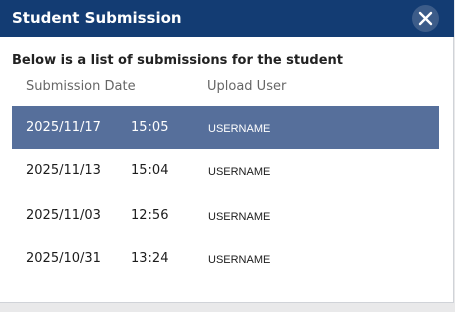 The image size is (455, 312). I want to click on column-header-submission-date: Submission Date, so click(81, 86).